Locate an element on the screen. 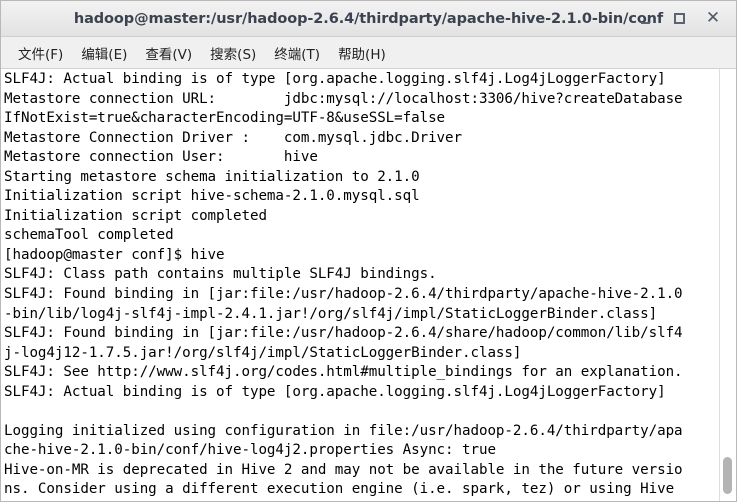  terminal-line: Initialization script completed is located at coordinates (135, 215).